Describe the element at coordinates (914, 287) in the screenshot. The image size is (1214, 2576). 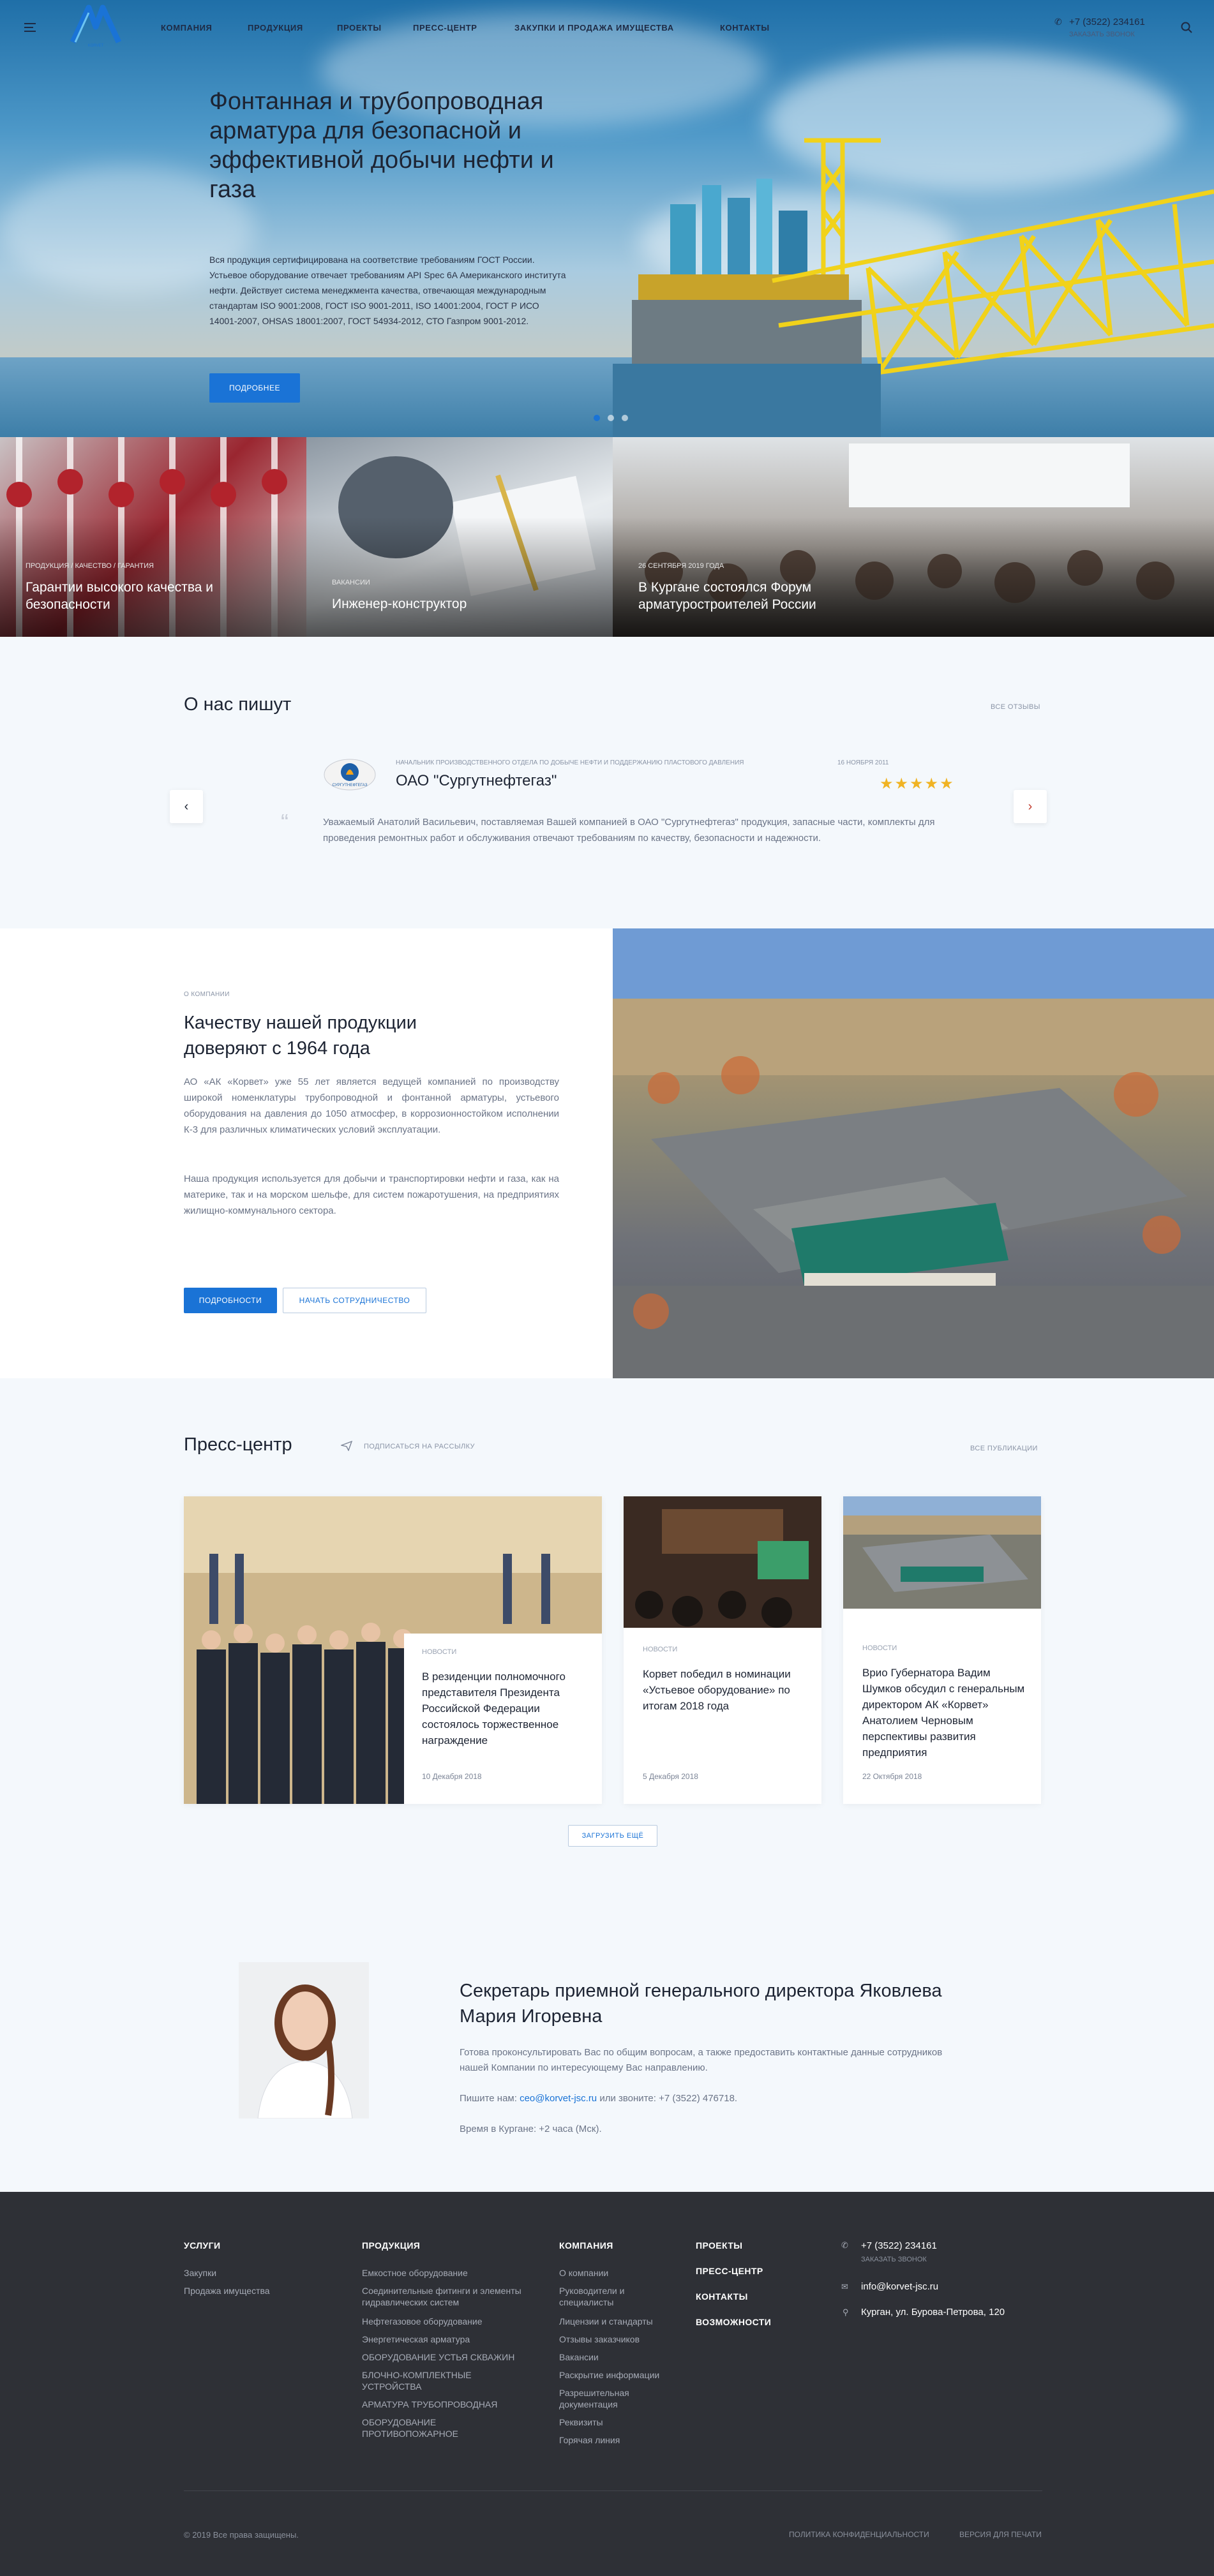
I see `offshore-rig-image` at that location.